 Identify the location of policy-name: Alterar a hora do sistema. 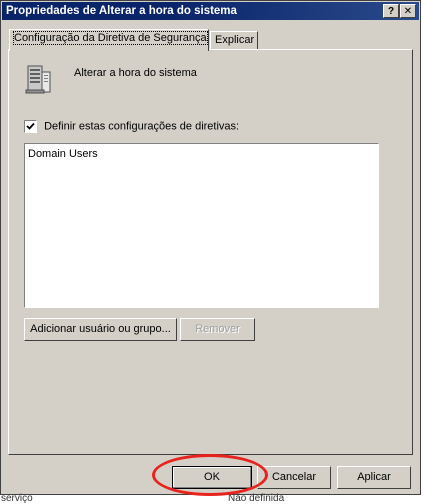
(135, 73).